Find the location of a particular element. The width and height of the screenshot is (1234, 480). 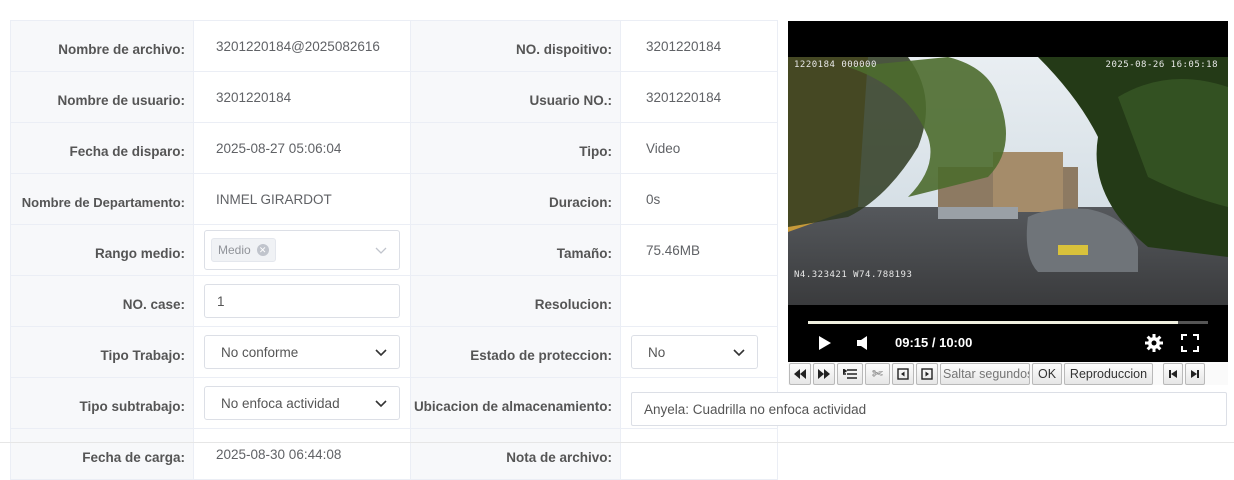

work-subtype-select: No enfoca actividad is located at coordinates (302, 403).